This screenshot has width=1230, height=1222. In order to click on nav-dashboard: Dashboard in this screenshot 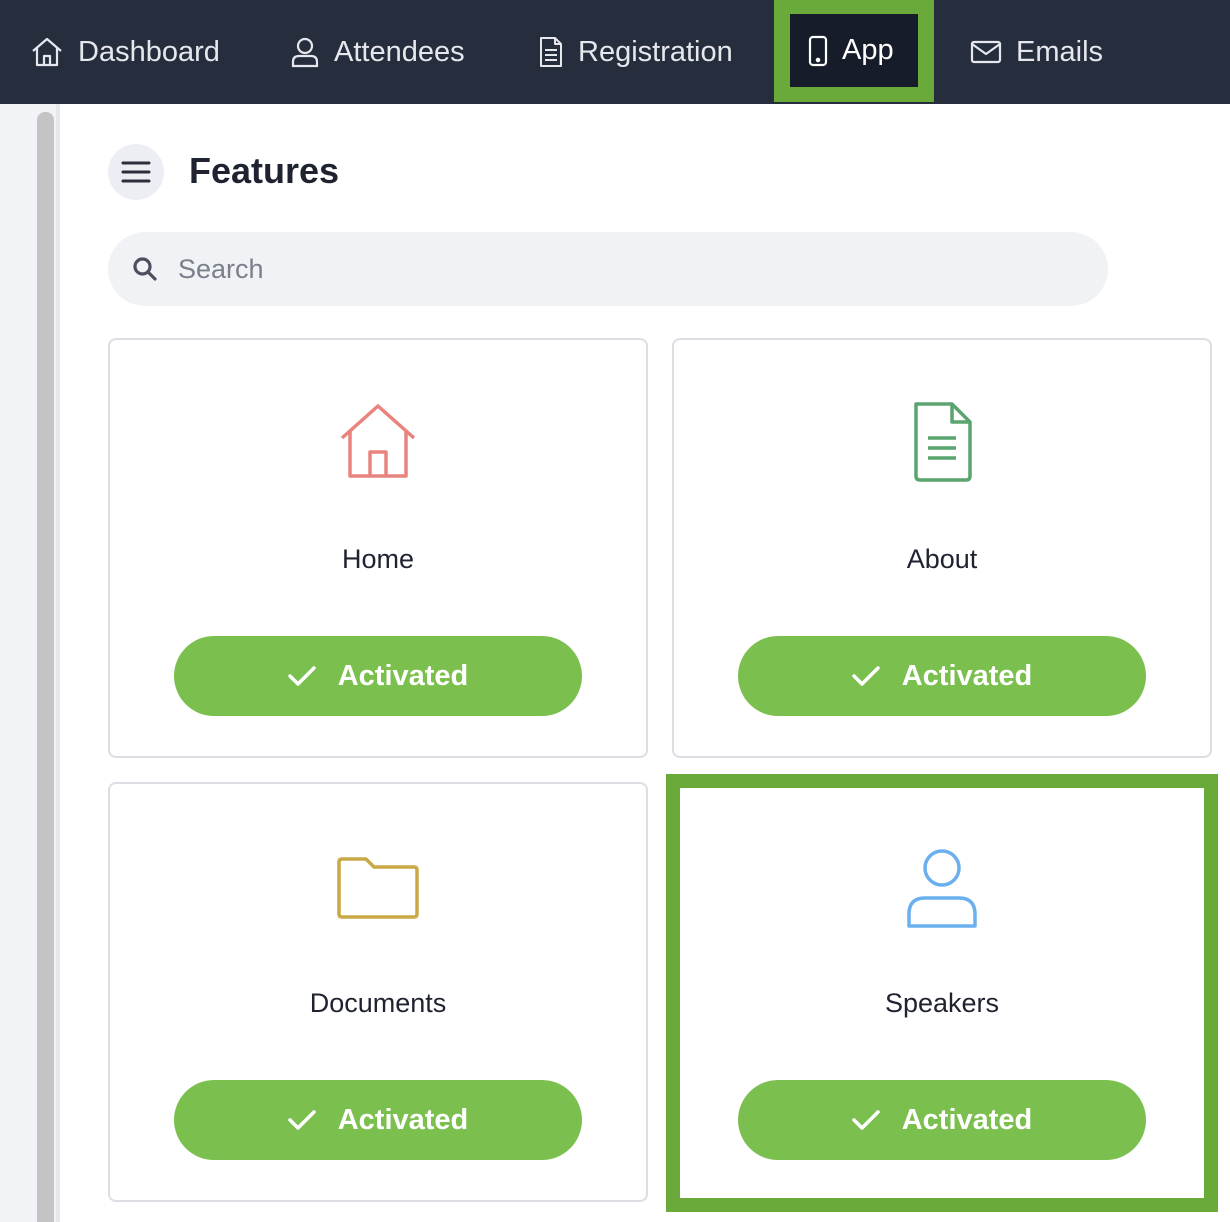, I will do `click(125, 52)`.